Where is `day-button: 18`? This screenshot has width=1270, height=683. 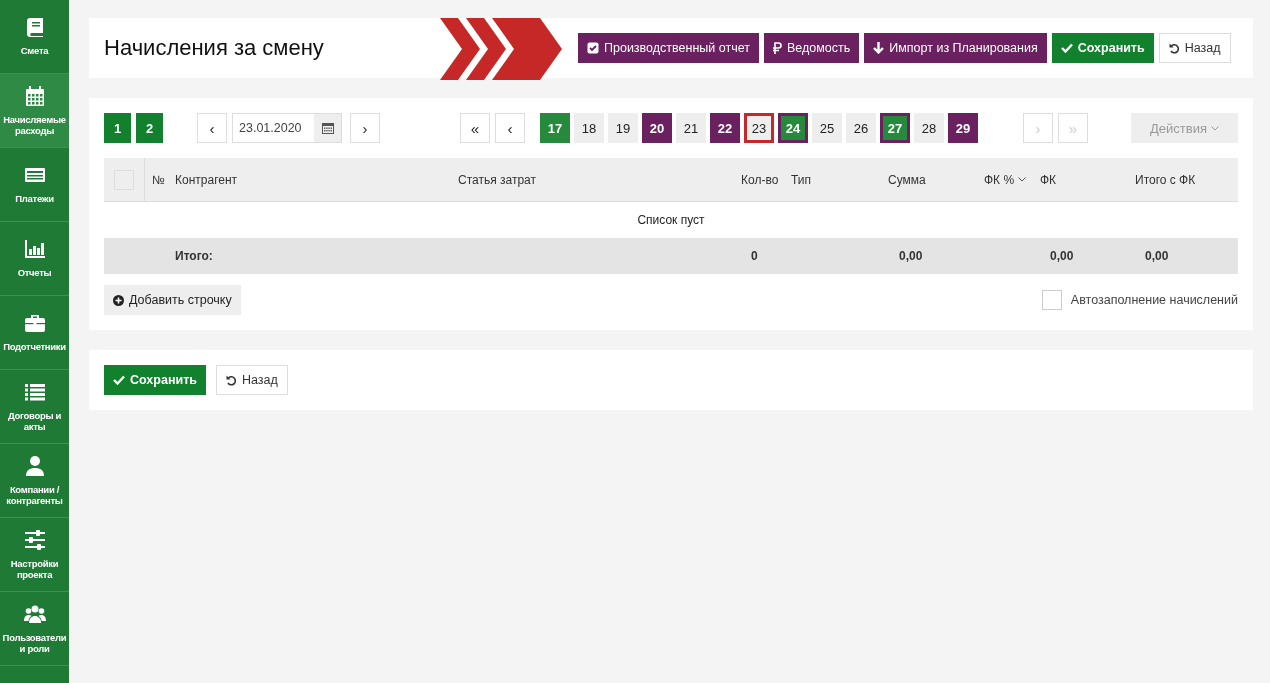 day-button: 18 is located at coordinates (589, 128).